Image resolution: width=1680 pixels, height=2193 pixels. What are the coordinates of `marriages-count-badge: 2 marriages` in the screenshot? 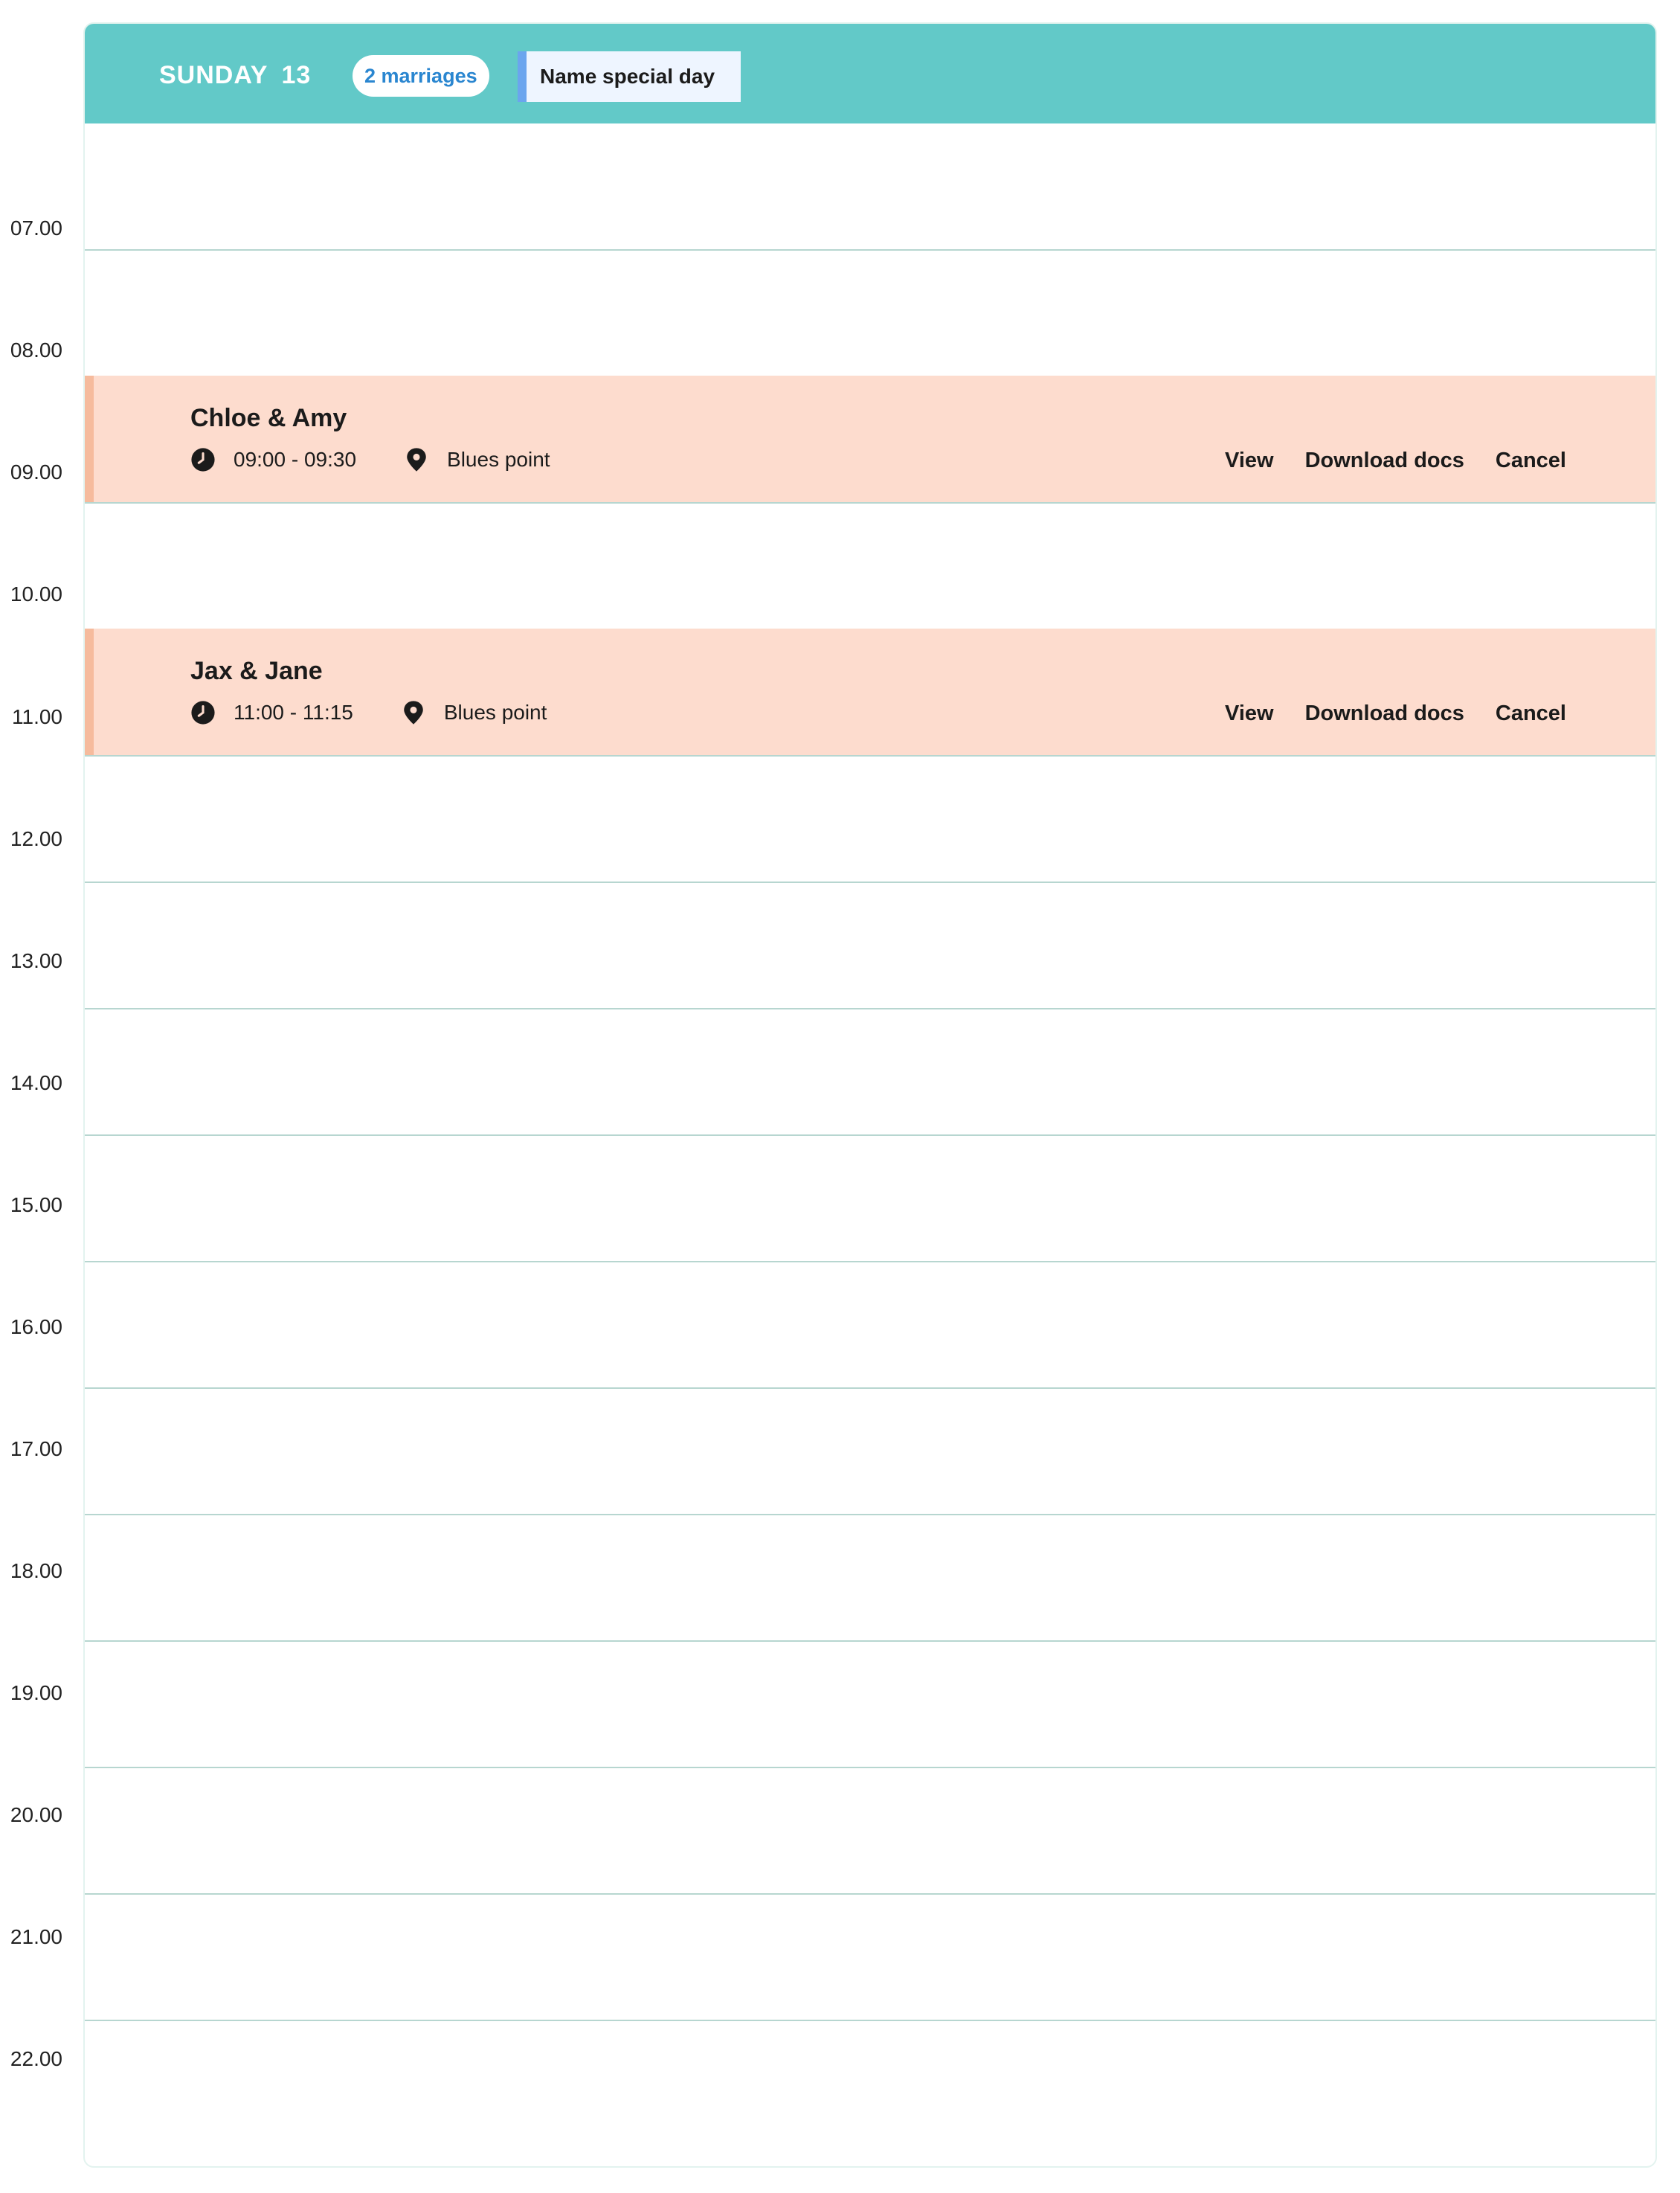 It's located at (421, 76).